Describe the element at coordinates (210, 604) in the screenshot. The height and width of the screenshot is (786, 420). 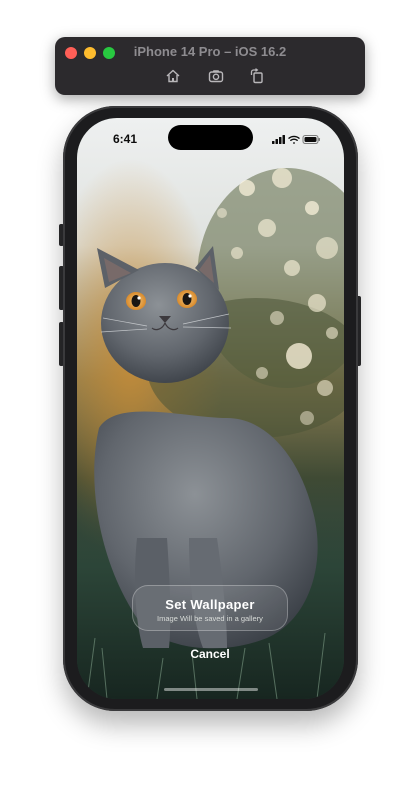
I see `set-wallpaper-label: Set Wallpaper` at that location.